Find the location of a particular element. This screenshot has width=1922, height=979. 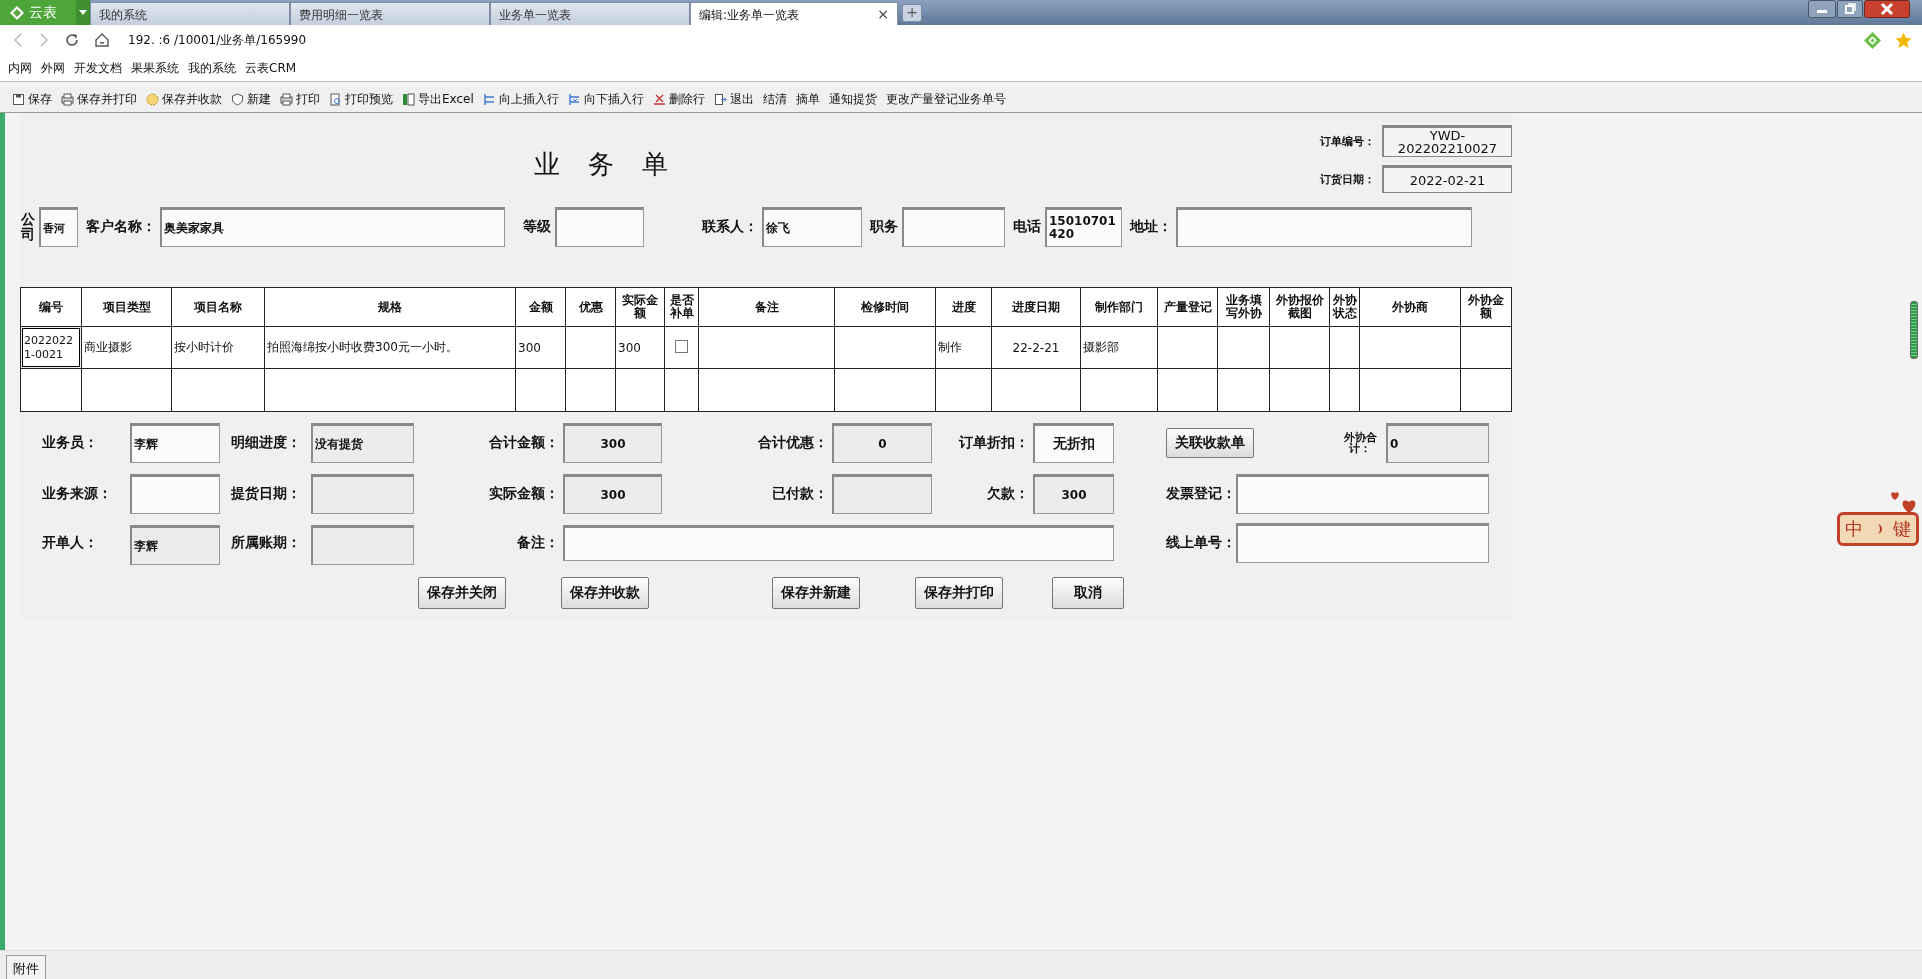

restore-icon is located at coordinates (1850, 9).